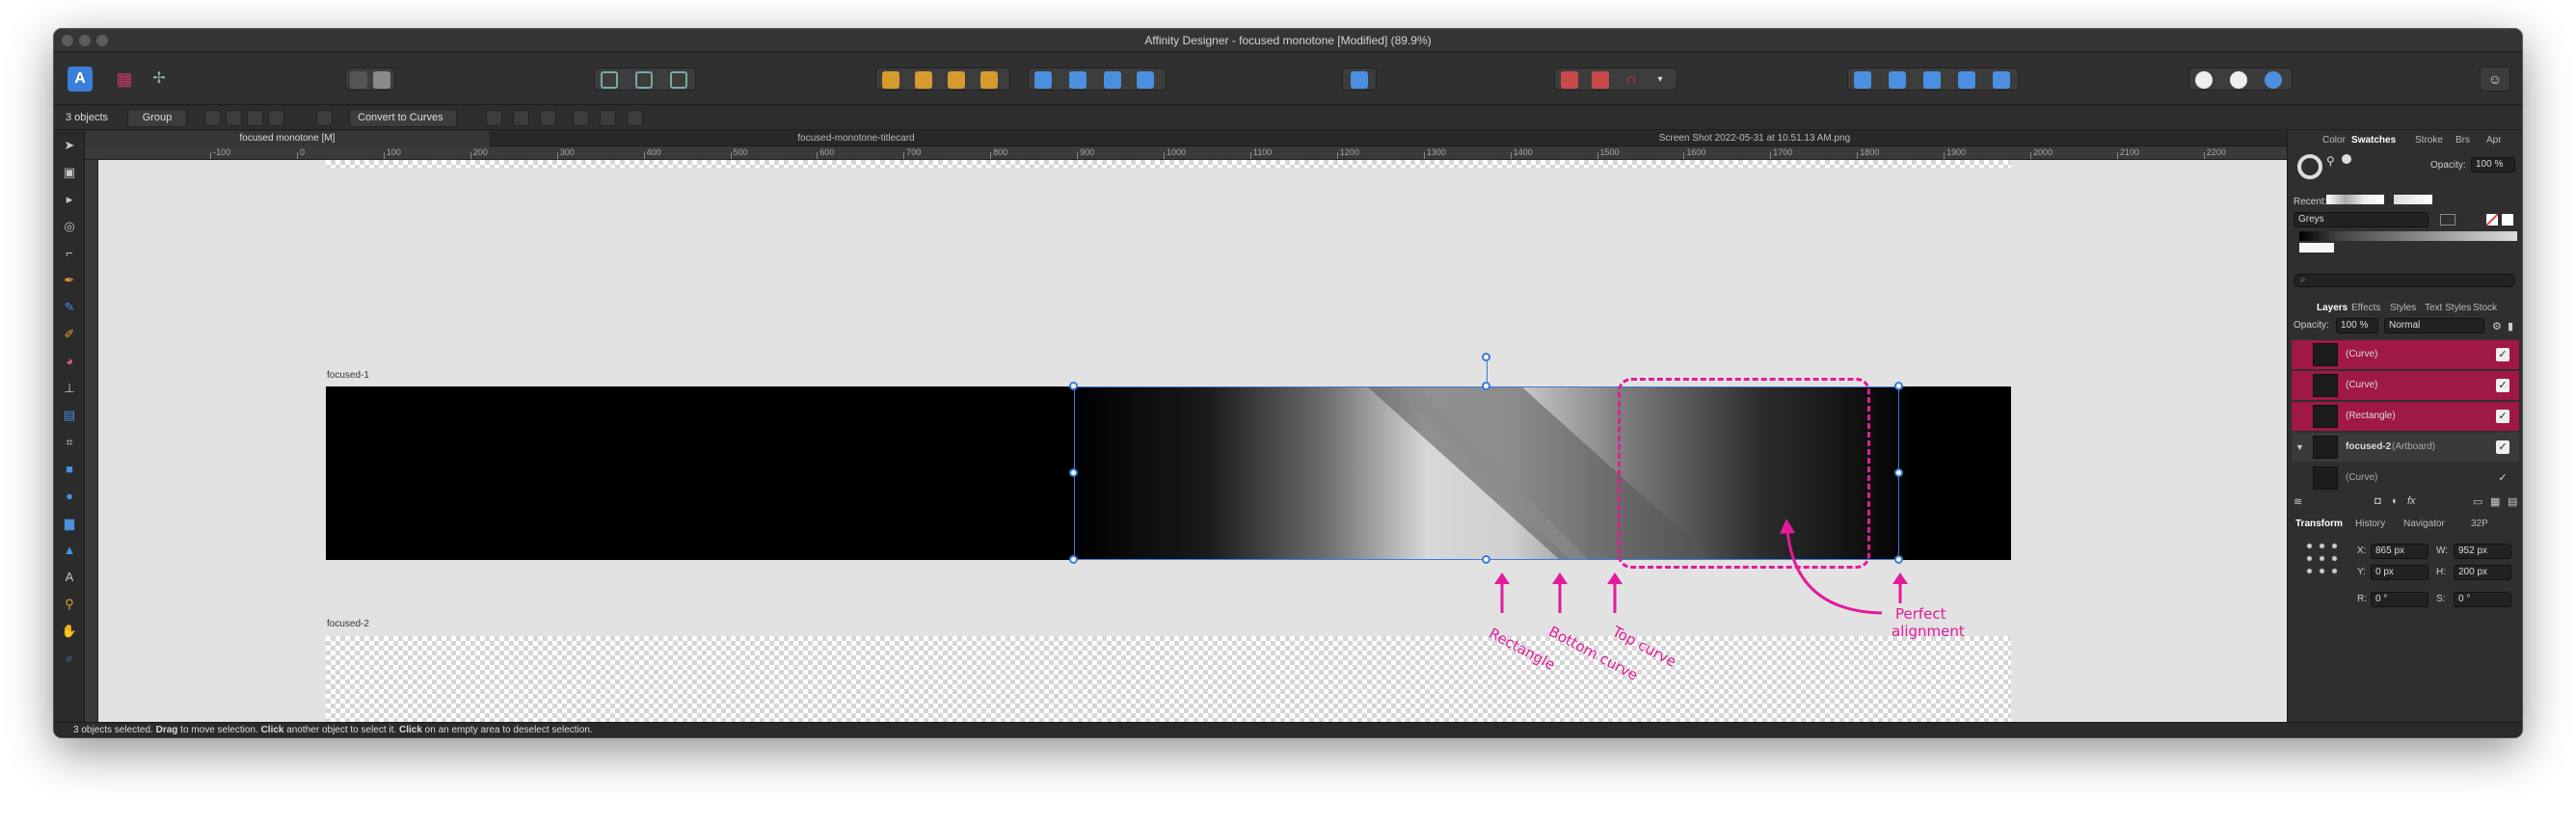 This screenshot has width=2576, height=825. What do you see at coordinates (80, 79) in the screenshot?
I see `designer-persona-icon: A` at bounding box center [80, 79].